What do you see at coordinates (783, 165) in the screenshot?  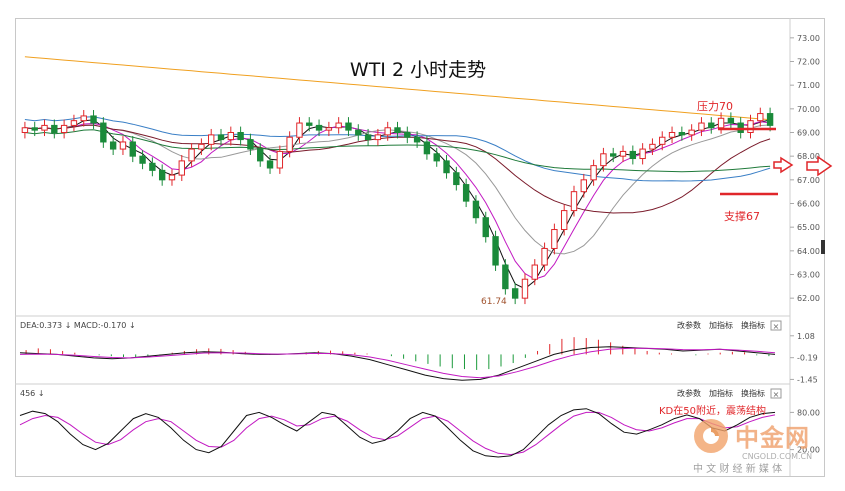 I see `arrow-right-icon` at bounding box center [783, 165].